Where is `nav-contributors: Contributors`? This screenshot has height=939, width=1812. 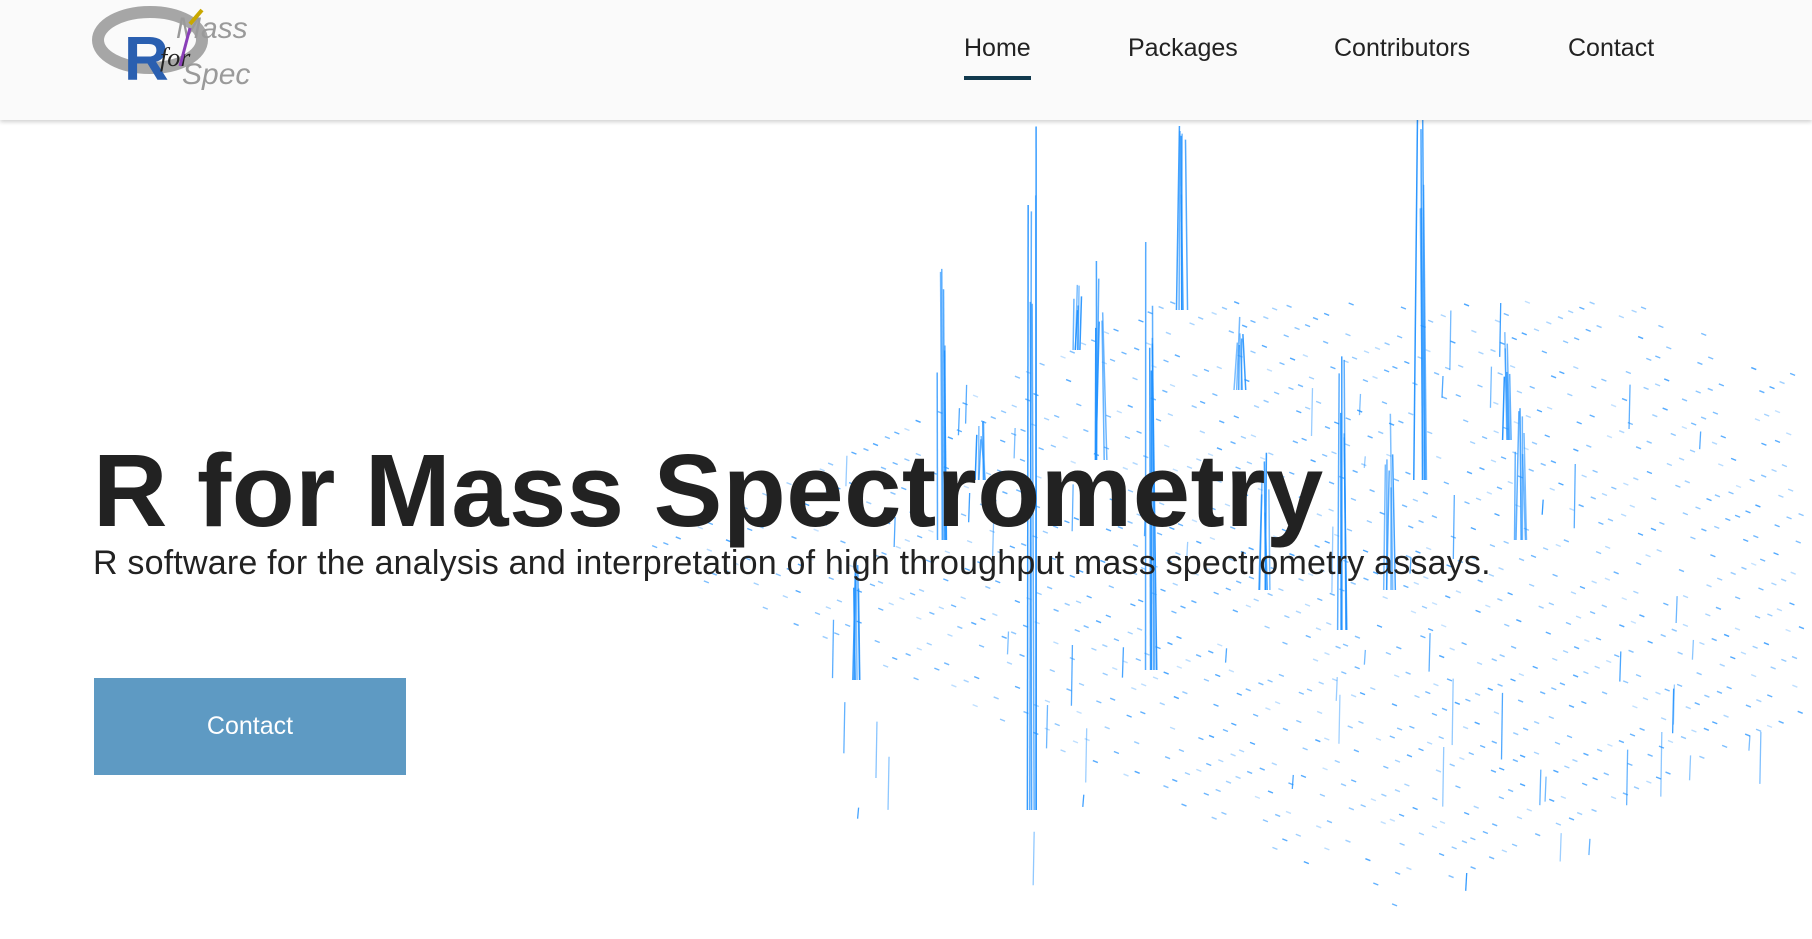
nav-contributors: Contributors is located at coordinates (1402, 48).